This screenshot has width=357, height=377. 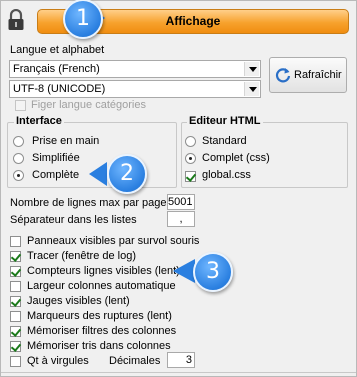 I want to click on decimals-input: 3, so click(x=181, y=360).